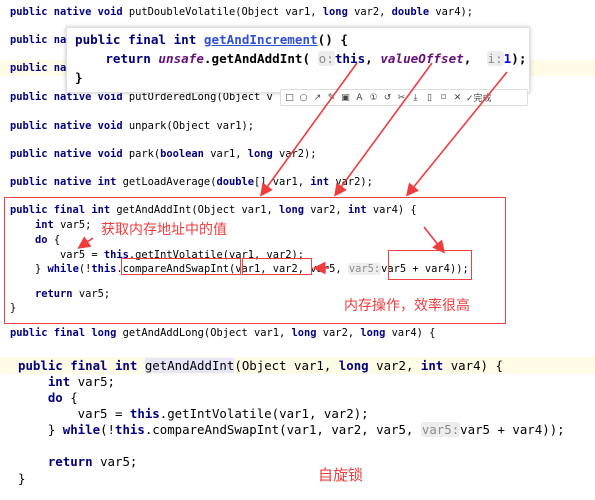 Image resolution: width=595 pixels, height=500 pixels. I want to click on arrow-var4, so click(434, 240).